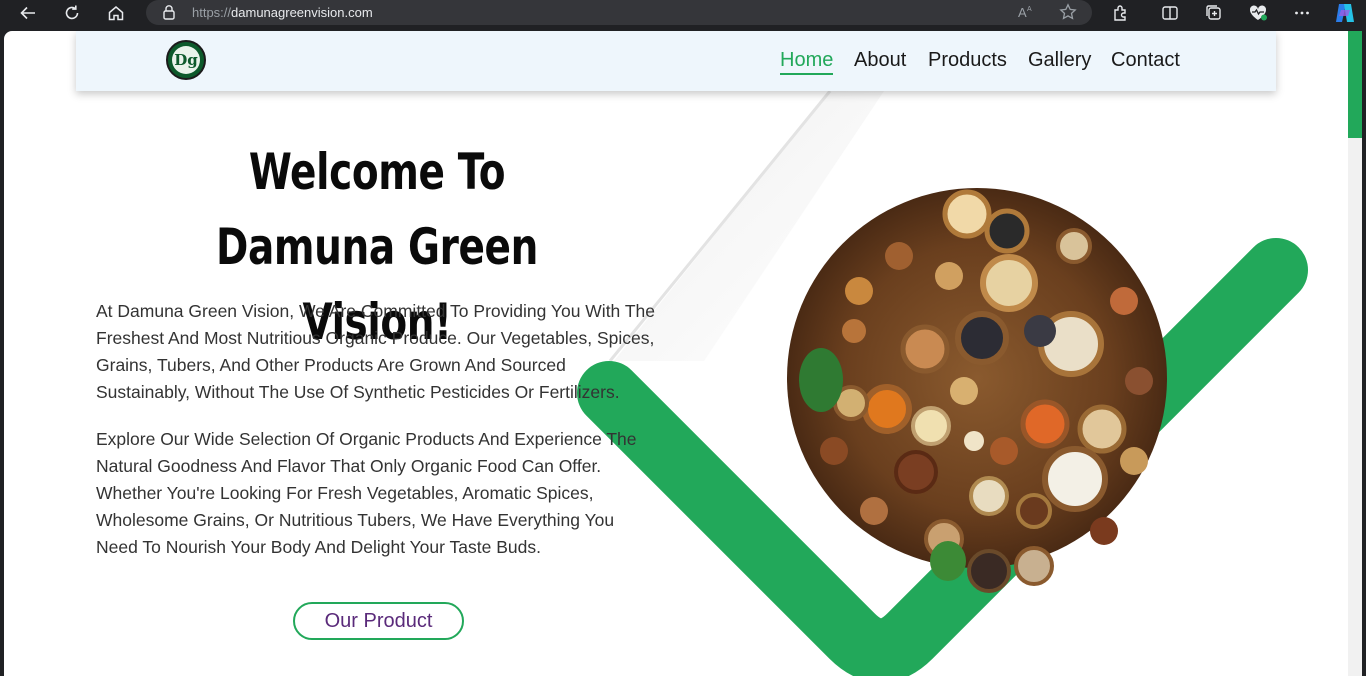 This screenshot has width=1366, height=676. I want to click on nav-link-gallery: Gallery, so click(1059, 60).